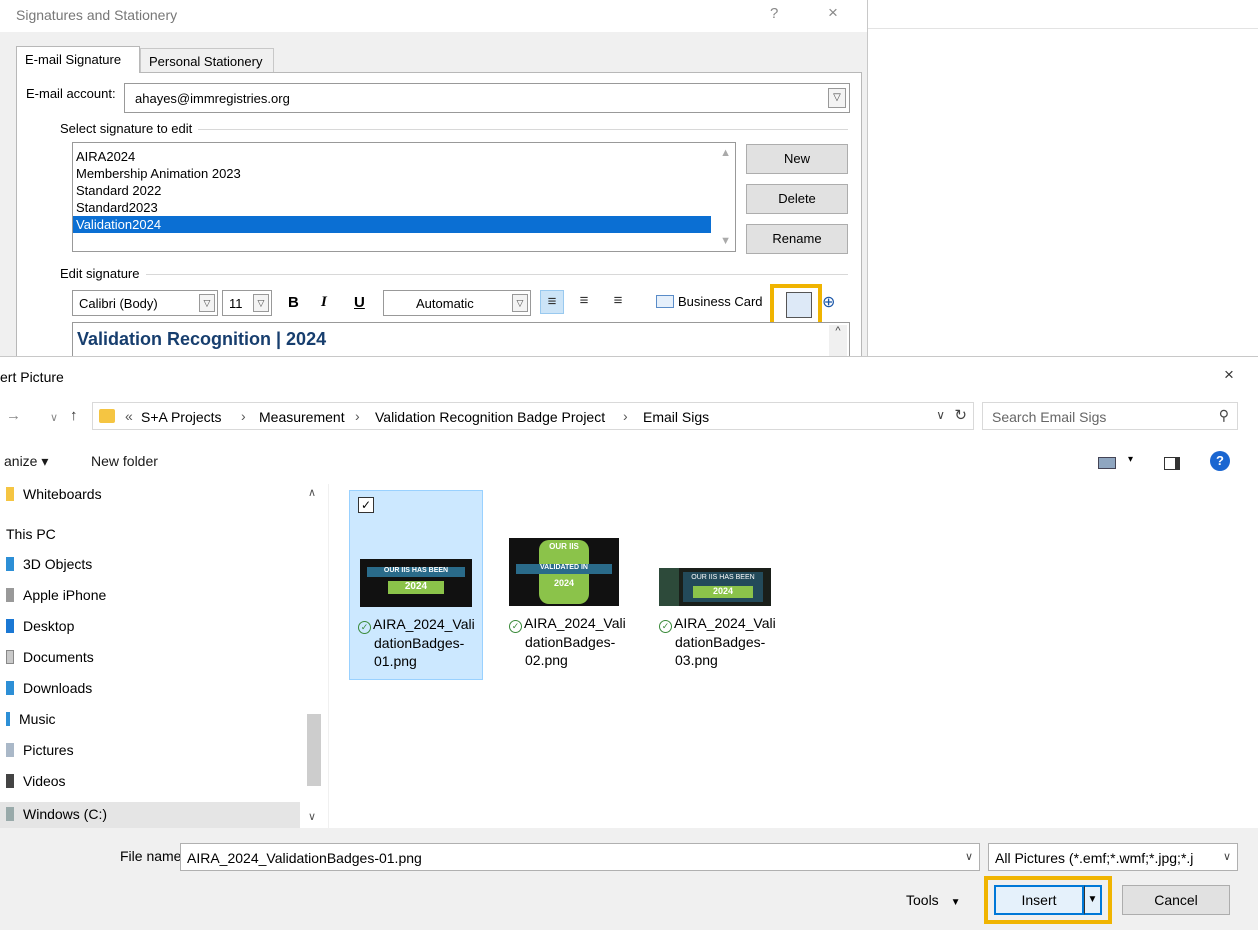 This screenshot has width=1258, height=930. What do you see at coordinates (314, 656) in the screenshot?
I see `nav-scrollbar: ∧ ∨` at bounding box center [314, 656].